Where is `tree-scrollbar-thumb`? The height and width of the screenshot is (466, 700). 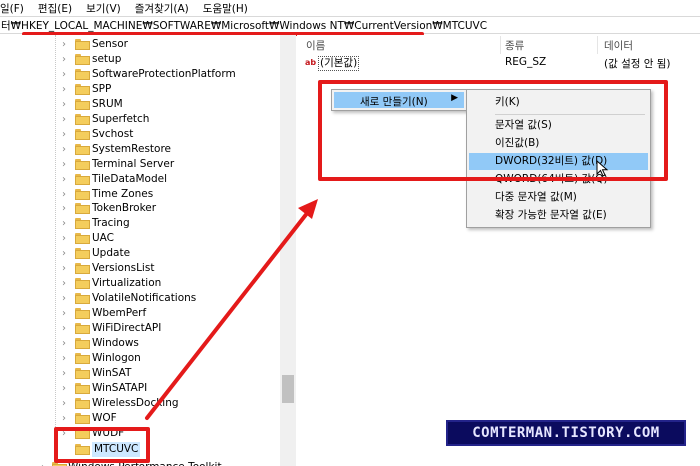
tree-scrollbar-thumb is located at coordinates (288, 389).